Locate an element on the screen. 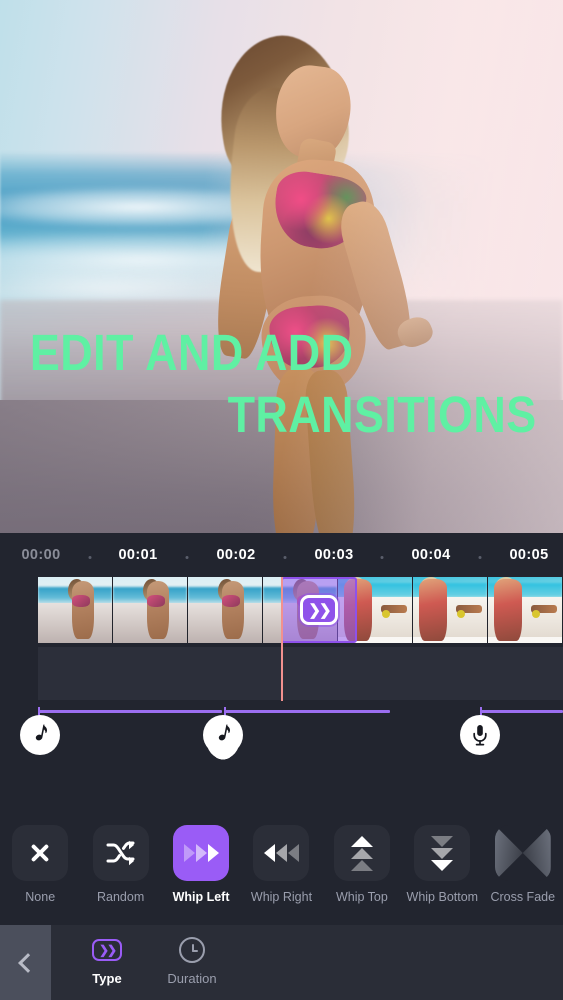 The height and width of the screenshot is (1000, 563). transition-option-whip-bottom: Whip Bottom is located at coordinates (442, 864).